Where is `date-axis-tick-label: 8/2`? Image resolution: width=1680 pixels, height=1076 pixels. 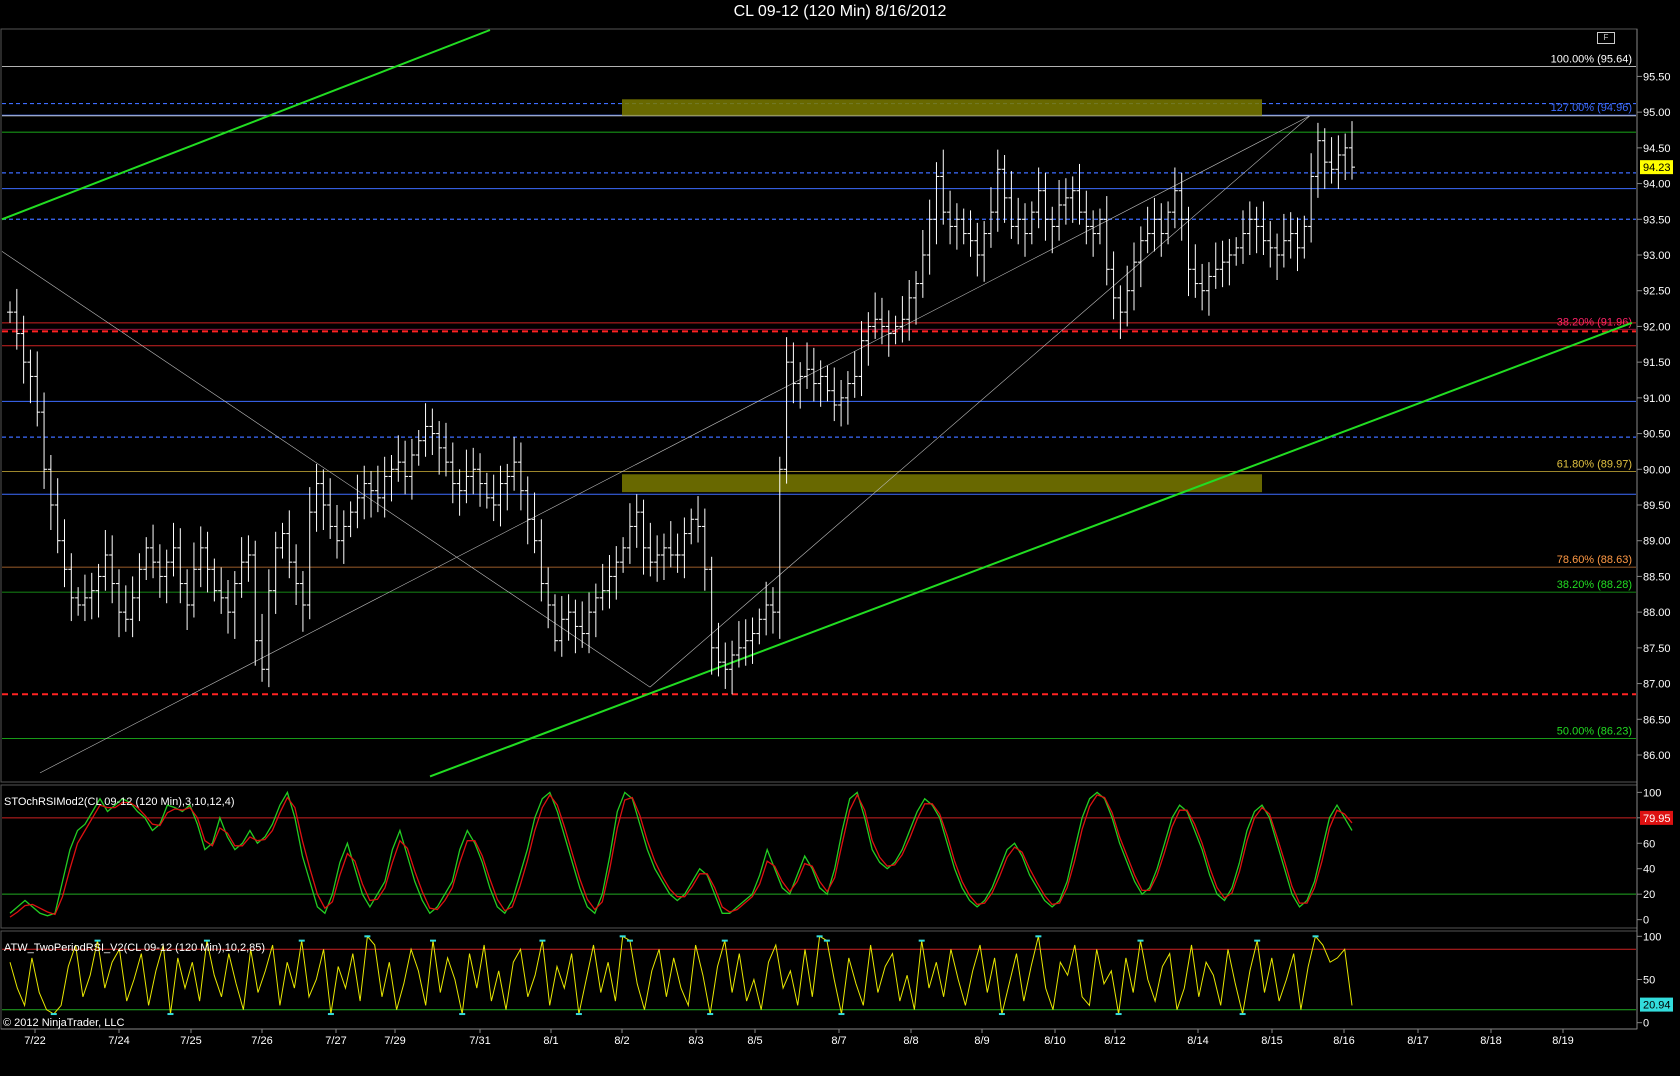 date-axis-tick-label: 8/2 is located at coordinates (621, 1041).